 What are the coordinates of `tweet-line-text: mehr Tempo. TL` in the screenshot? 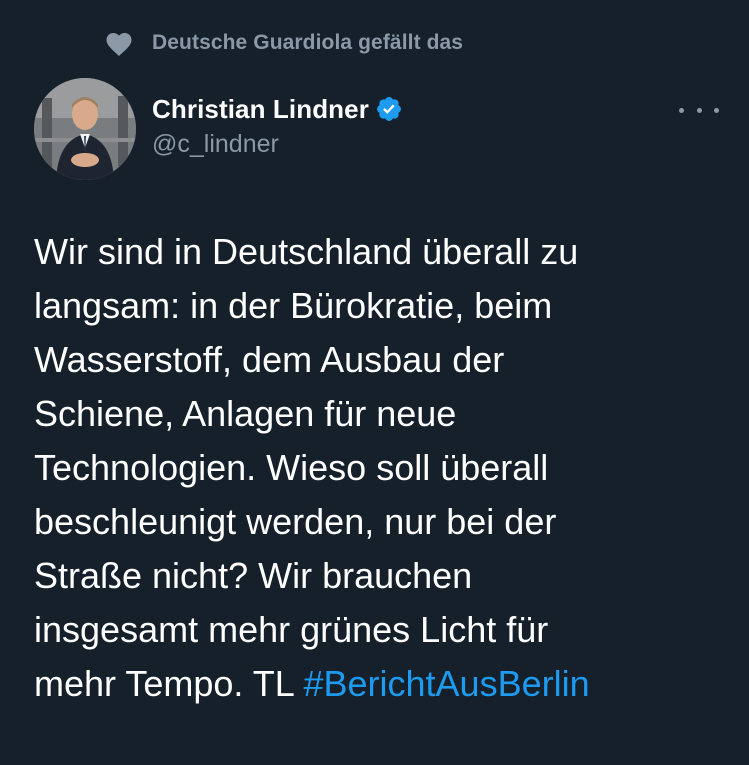 It's located at (169, 683).